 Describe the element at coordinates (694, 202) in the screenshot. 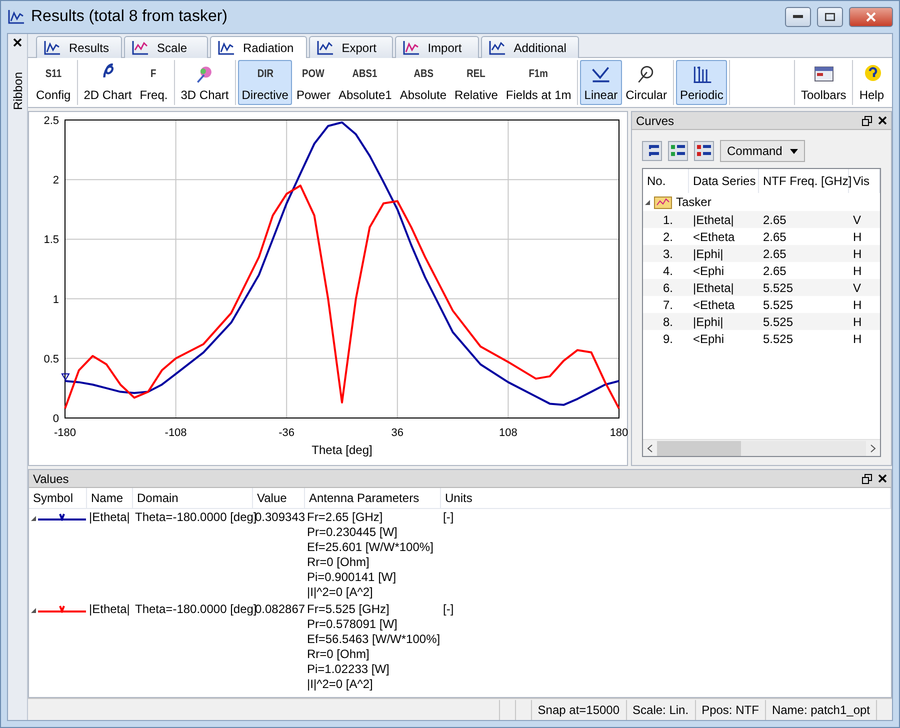

I see `group-label: Tasker` at that location.